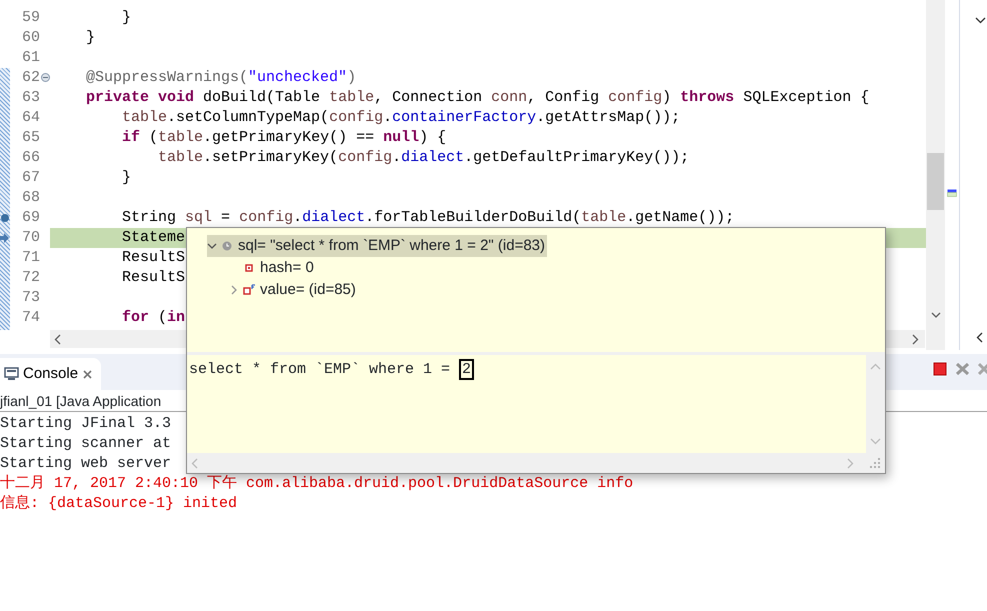 This screenshot has height=611, width=987. Describe the element at coordinates (45, 77) in the screenshot. I see `collapse-icon` at that location.